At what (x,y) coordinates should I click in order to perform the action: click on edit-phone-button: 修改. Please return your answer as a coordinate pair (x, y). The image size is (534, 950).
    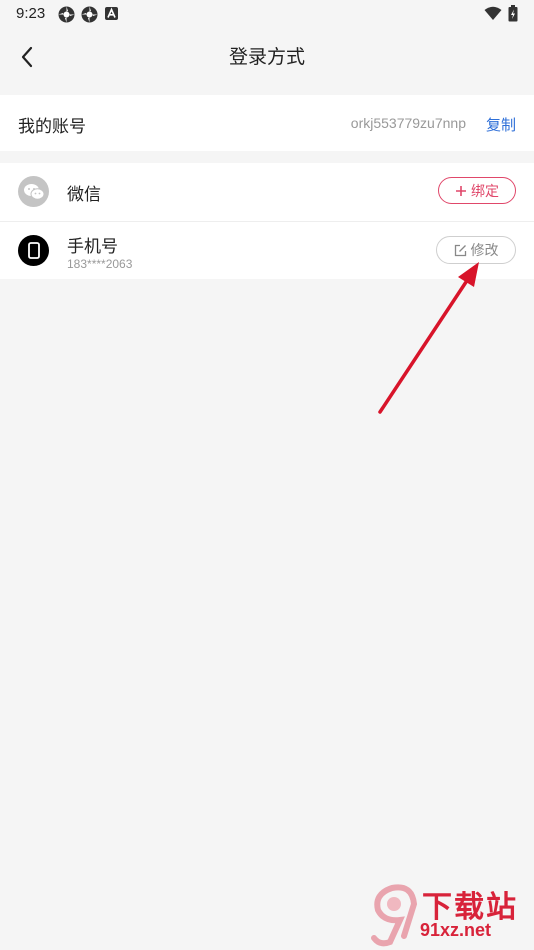
    Looking at the image, I should click on (476, 250).